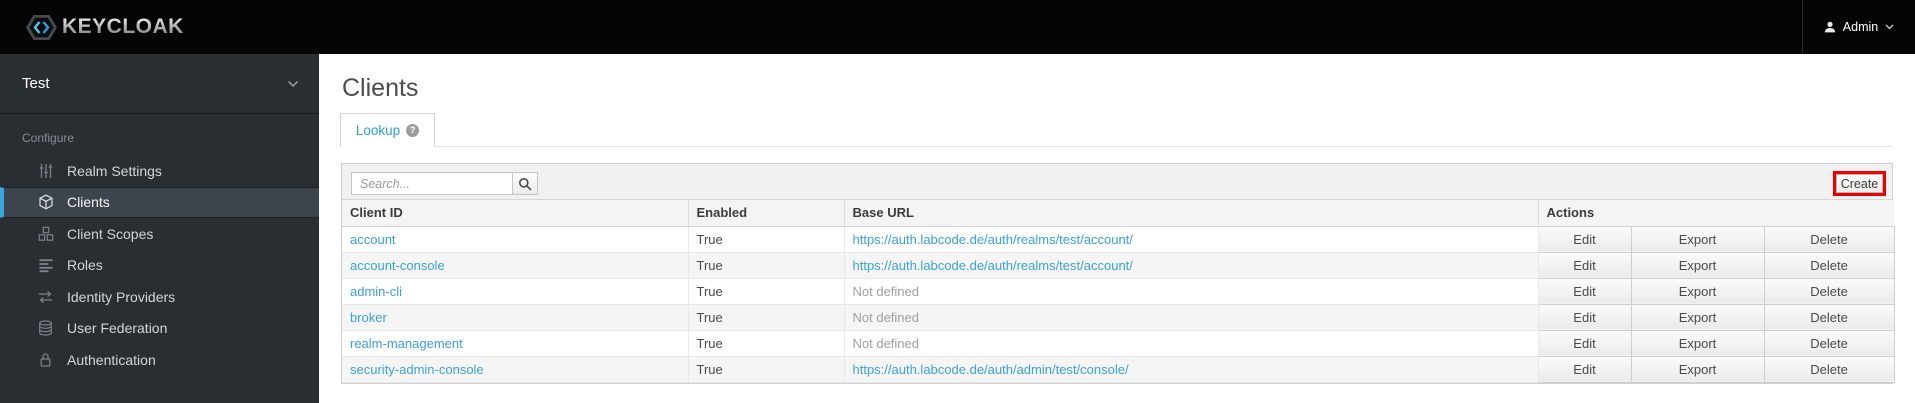 This screenshot has width=1915, height=403. I want to click on sidebar-item-label: Authentication, so click(111, 359).